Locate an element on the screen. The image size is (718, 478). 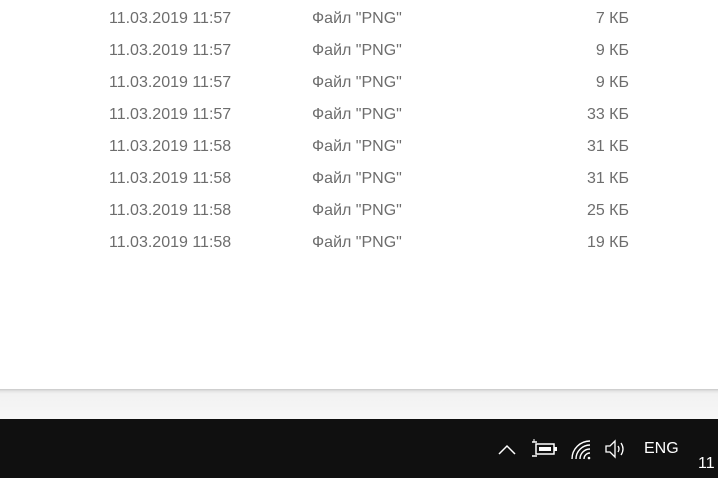
wifi-icon is located at coordinates (581, 452).